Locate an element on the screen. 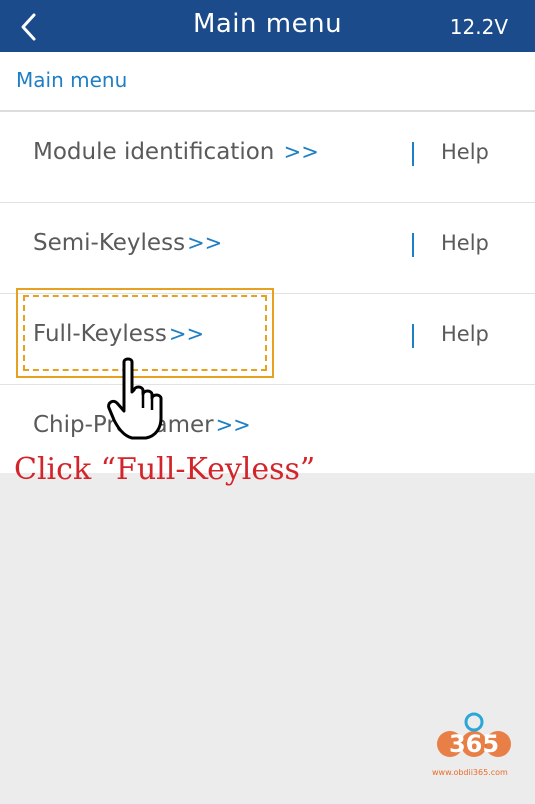  watermark-url: www.obdii365.com is located at coordinates (470, 772).